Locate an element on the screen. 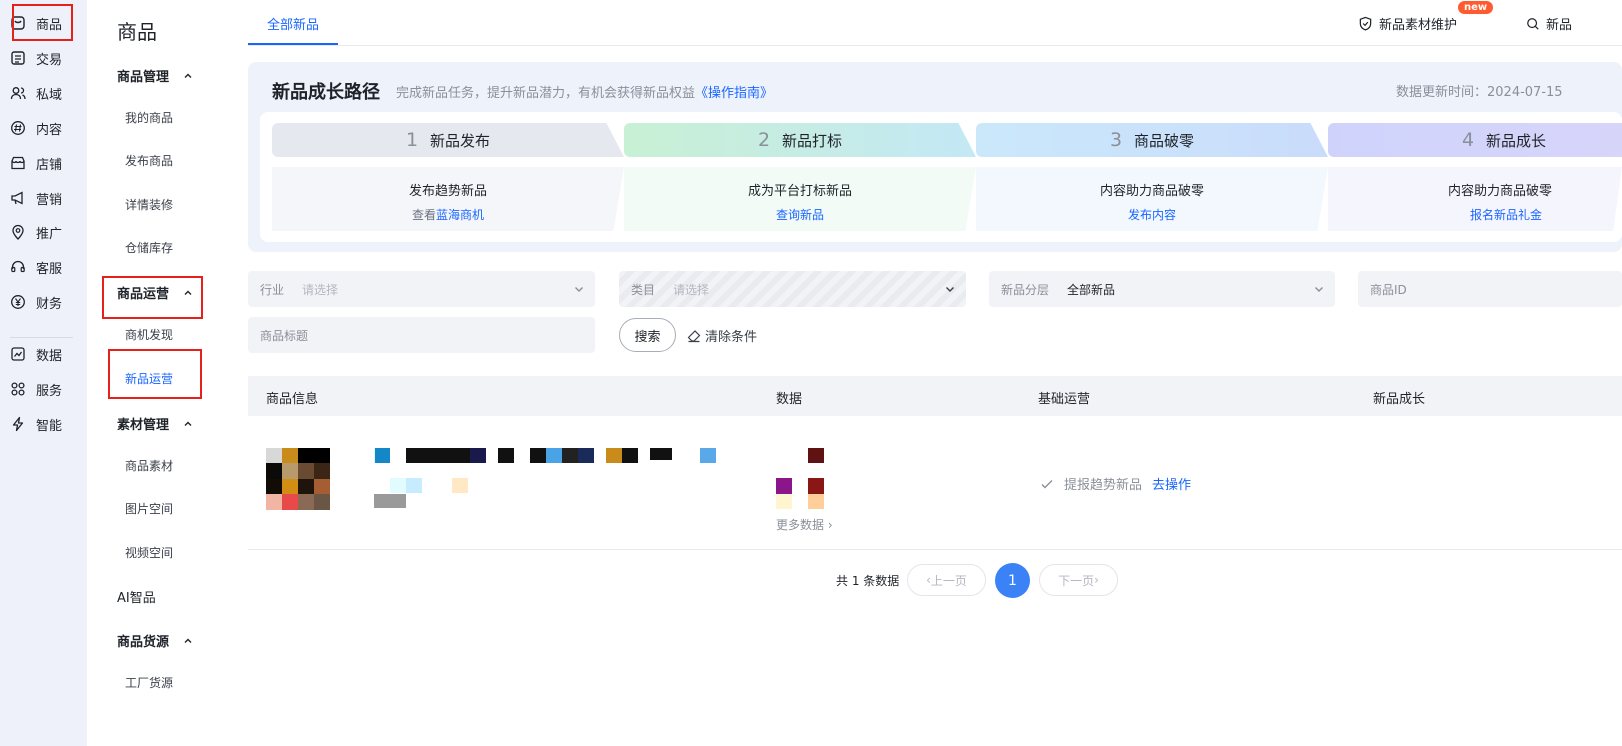 The width and height of the screenshot is (1622, 746). rail-item-content: 内容 is located at coordinates (43, 128).